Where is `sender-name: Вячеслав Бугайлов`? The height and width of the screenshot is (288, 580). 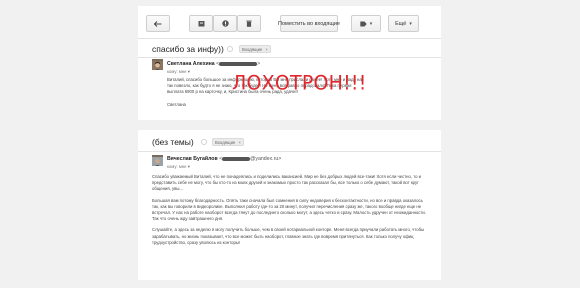 sender-name: Вячеслав Бугайлов is located at coordinates (192, 159).